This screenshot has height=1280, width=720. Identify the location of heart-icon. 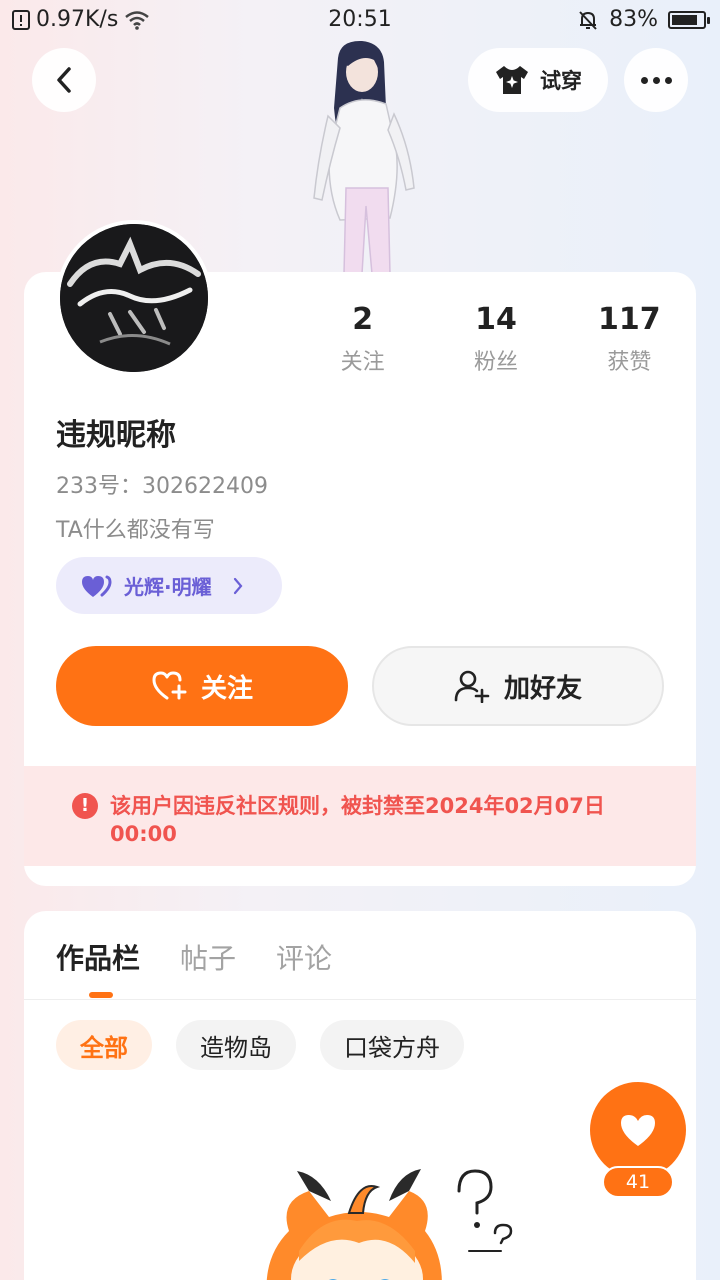
(638, 1130).